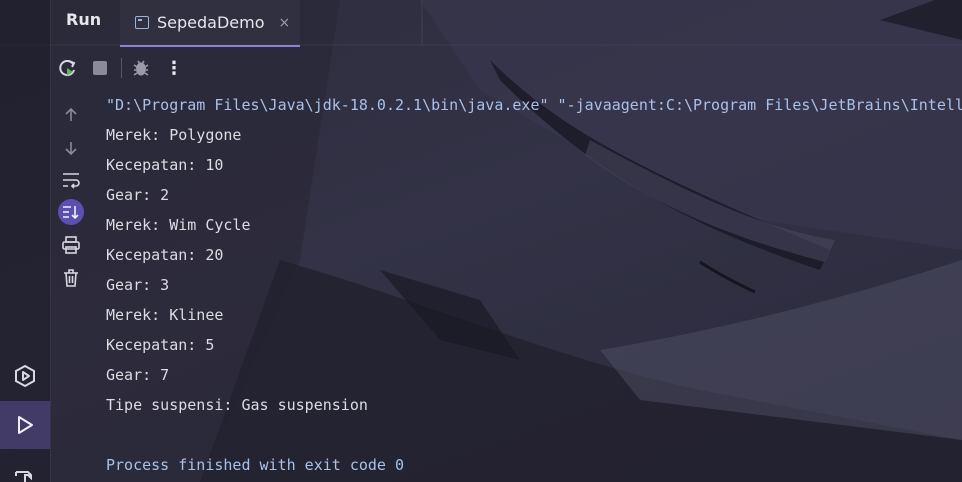 This screenshot has width=962, height=482. I want to click on build-hammer-icon, so click(23, 476).